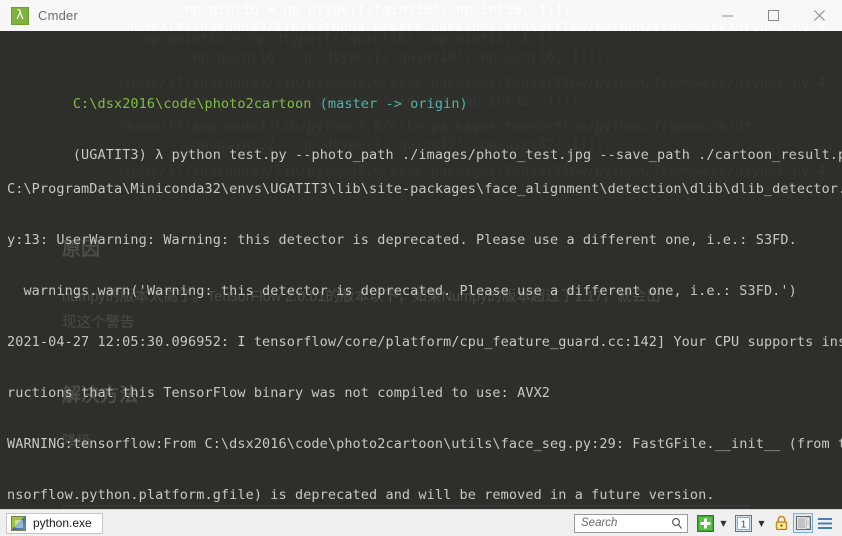 The width and height of the screenshot is (842, 536). I want to click on tab-list-chevron-down-icon: ▼, so click(761, 523).